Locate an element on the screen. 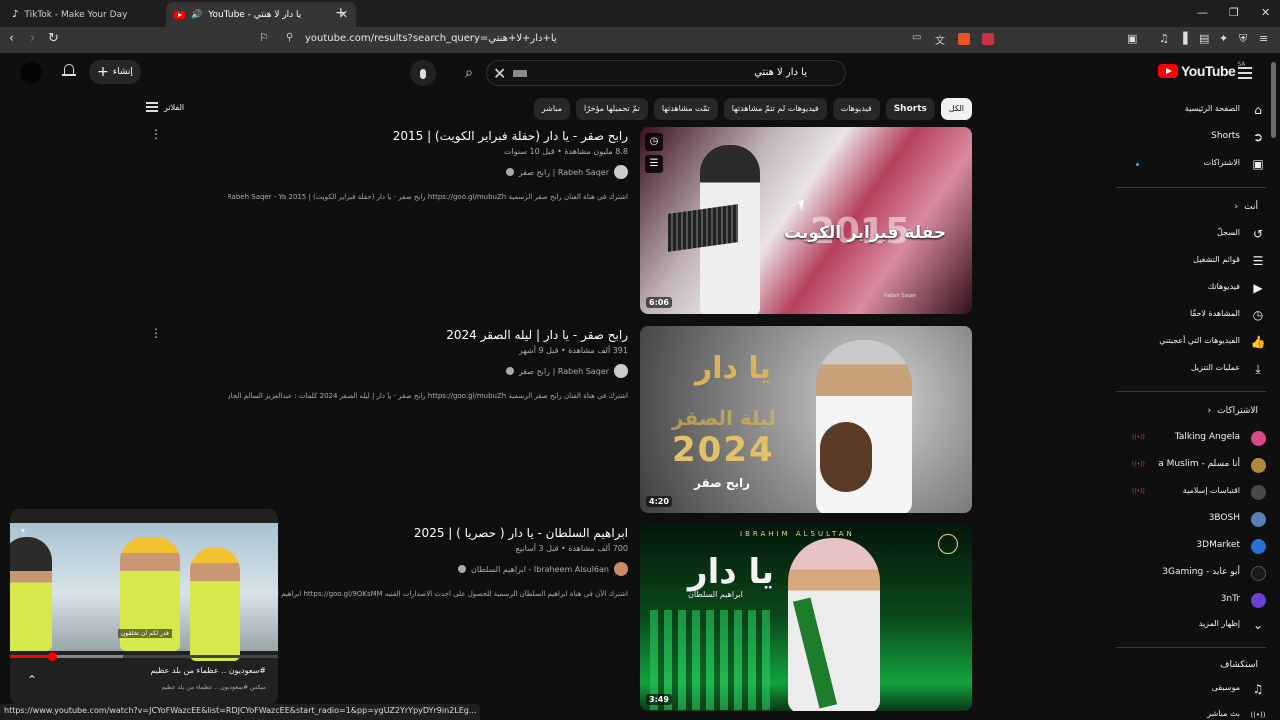 This screenshot has height=720, width=1280. guide-item-liked-videos: الفيديوهات التي أعجبتني 👍 is located at coordinates (1191, 343).